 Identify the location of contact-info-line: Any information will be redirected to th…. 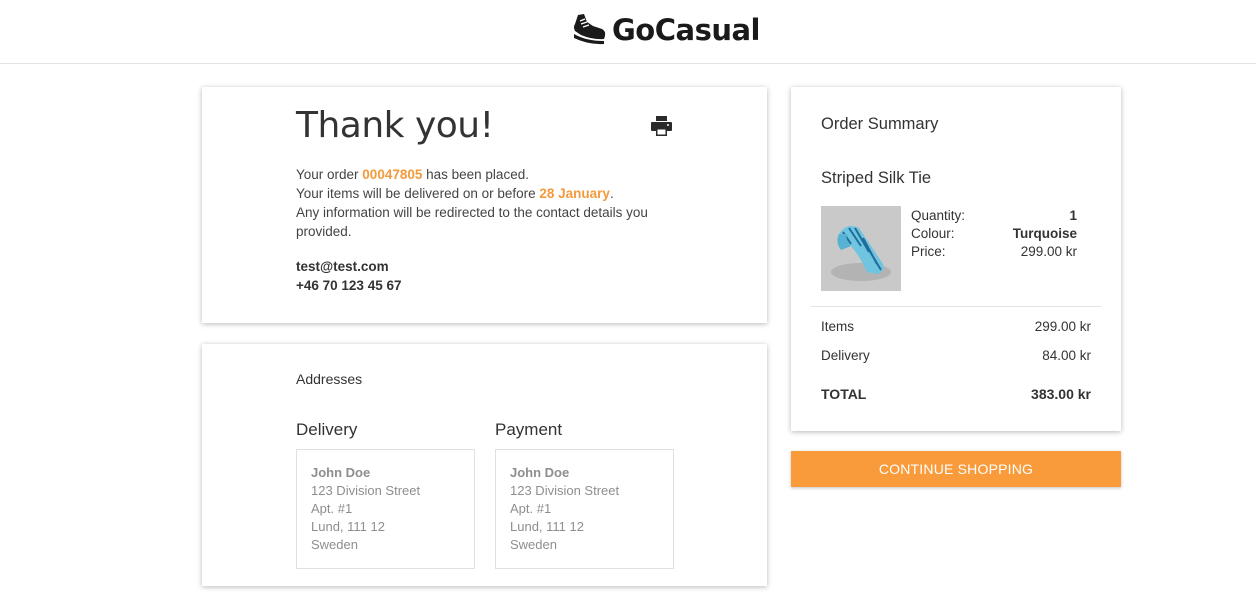
(472, 222).